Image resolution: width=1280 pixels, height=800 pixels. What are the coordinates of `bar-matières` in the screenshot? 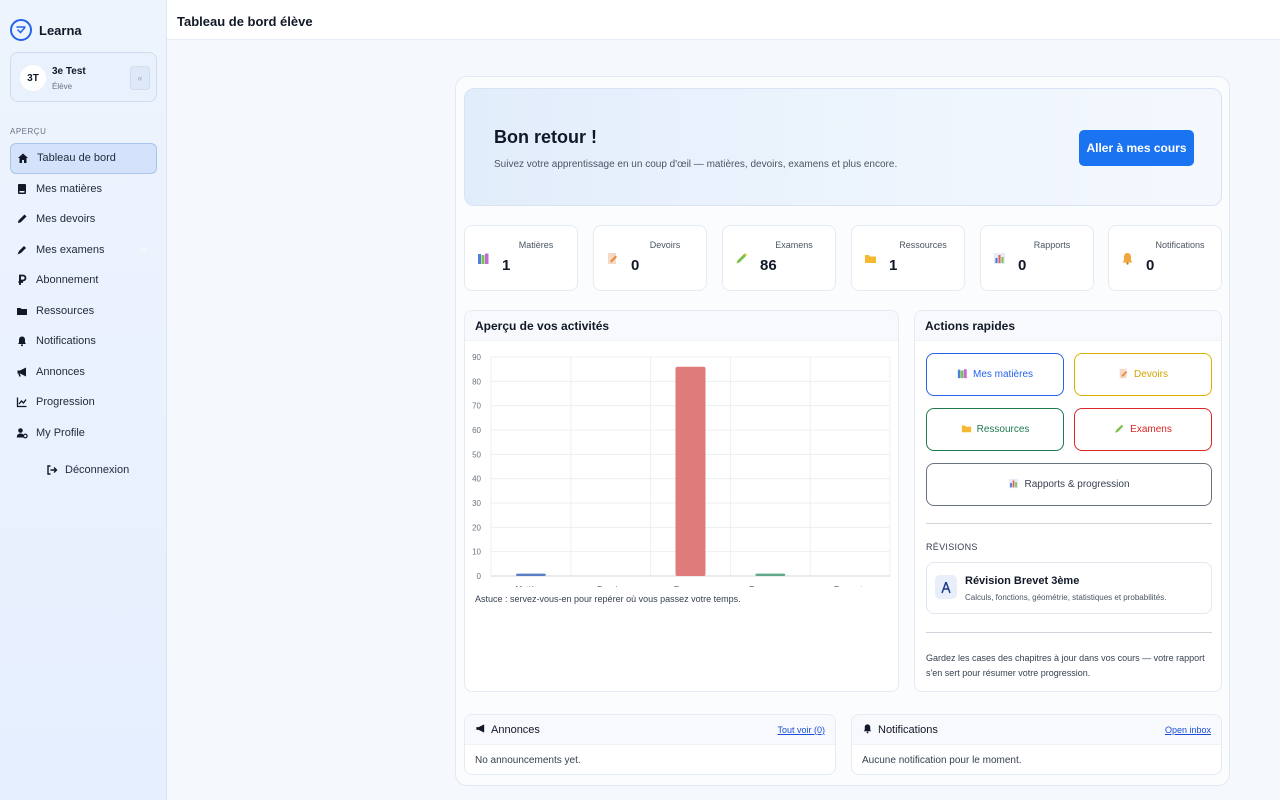 It's located at (530, 574).